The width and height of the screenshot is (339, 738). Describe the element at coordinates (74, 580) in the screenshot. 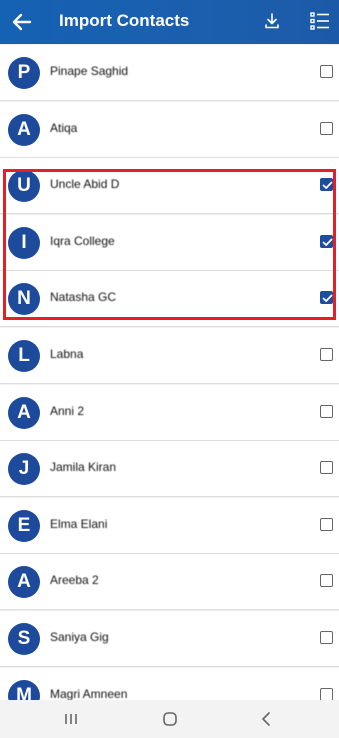

I see `contact-name: Areeba 2` at that location.